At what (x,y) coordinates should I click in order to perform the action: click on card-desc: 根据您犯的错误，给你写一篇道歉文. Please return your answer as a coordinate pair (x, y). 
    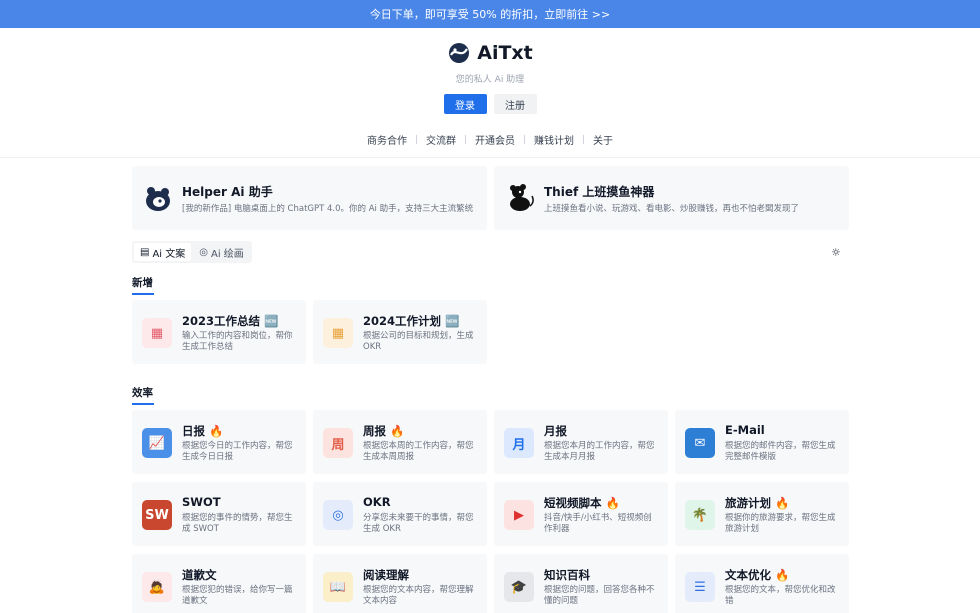
    Looking at the image, I should click on (237, 595).